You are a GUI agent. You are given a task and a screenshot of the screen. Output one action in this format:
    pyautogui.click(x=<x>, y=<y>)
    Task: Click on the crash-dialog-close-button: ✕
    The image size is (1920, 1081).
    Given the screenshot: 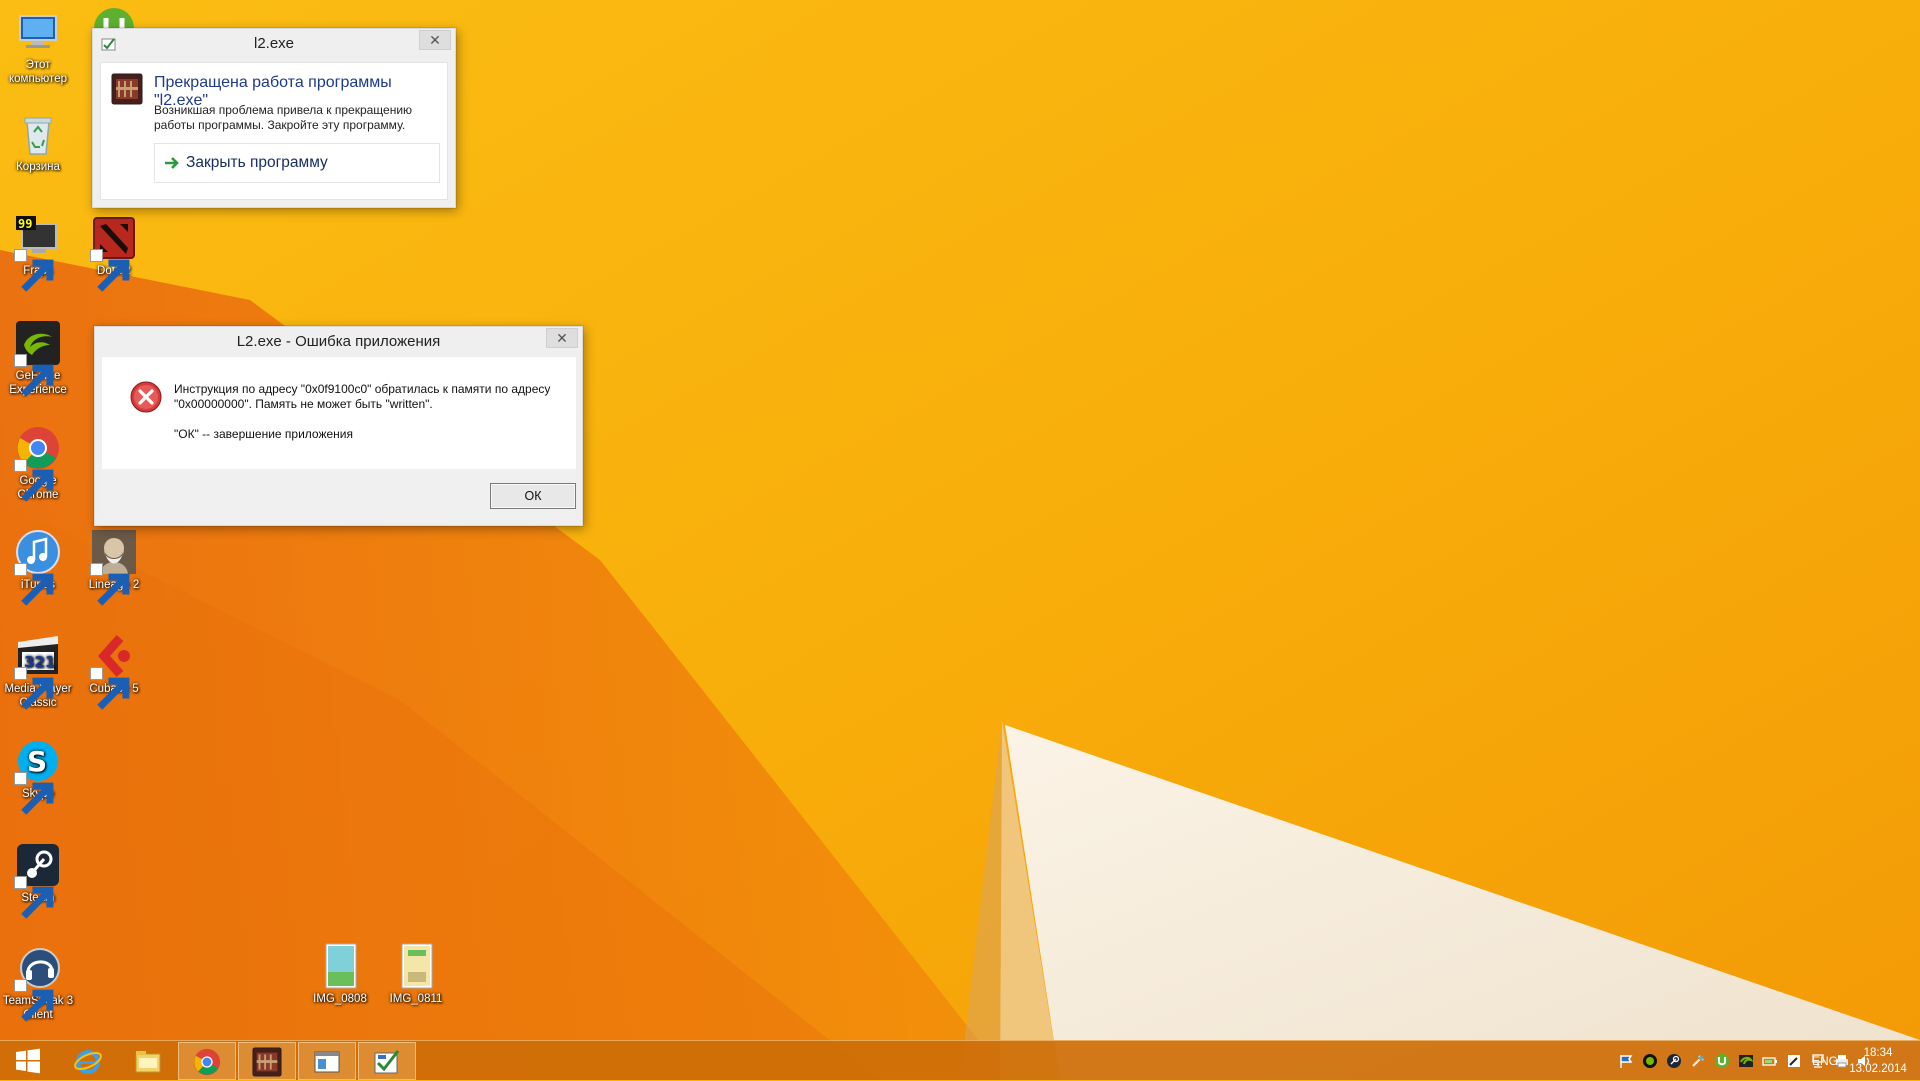 What is the action you would take?
    pyautogui.click(x=435, y=40)
    